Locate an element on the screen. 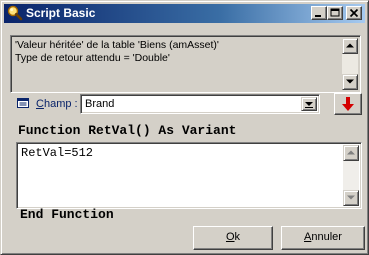  maximize-icon is located at coordinates (335, 12).